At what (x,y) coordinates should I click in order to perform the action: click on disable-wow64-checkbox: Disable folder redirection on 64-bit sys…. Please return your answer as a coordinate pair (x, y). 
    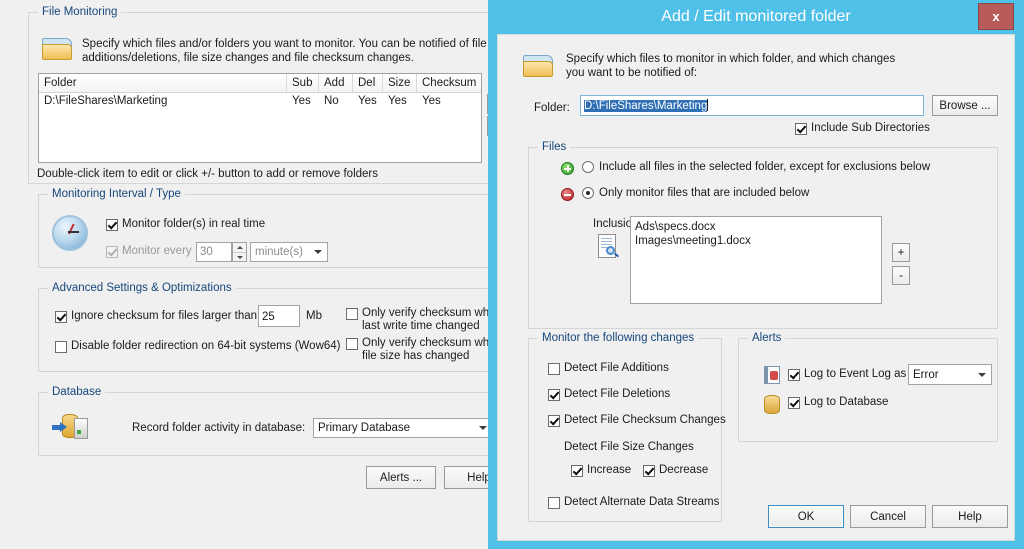
    Looking at the image, I should click on (198, 346).